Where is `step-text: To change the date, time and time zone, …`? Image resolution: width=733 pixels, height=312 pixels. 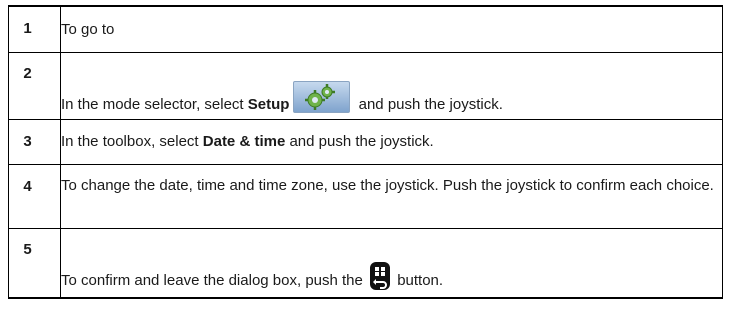 step-text: To change the date, time and time zone, … is located at coordinates (387, 185).